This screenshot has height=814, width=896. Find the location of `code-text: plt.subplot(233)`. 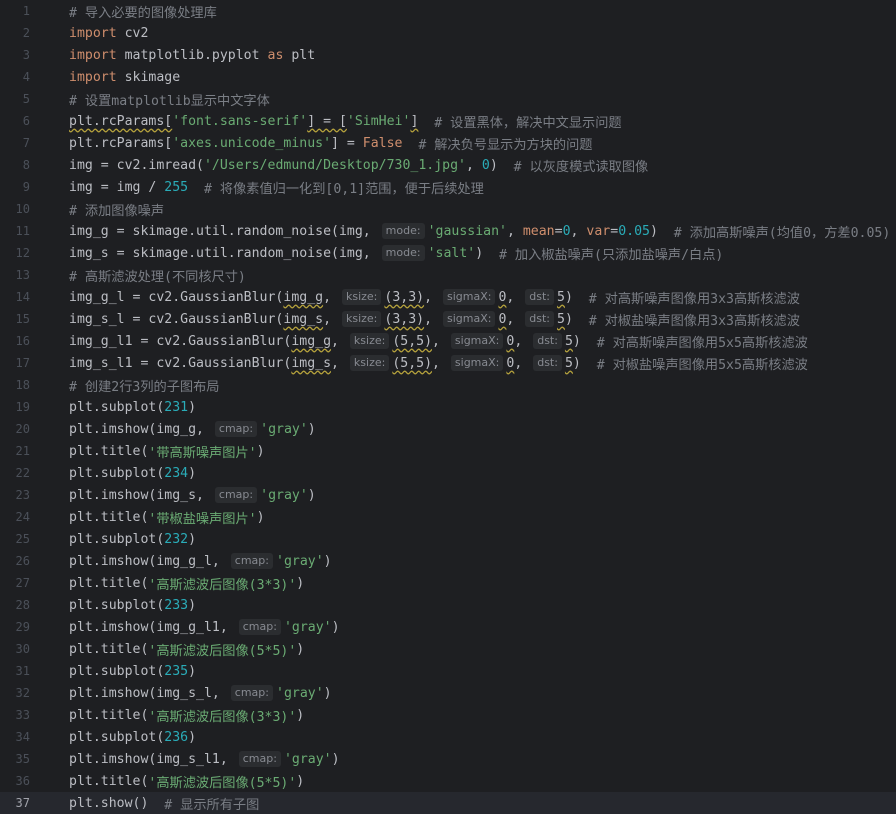

code-text: plt.subplot(233) is located at coordinates (132, 605).